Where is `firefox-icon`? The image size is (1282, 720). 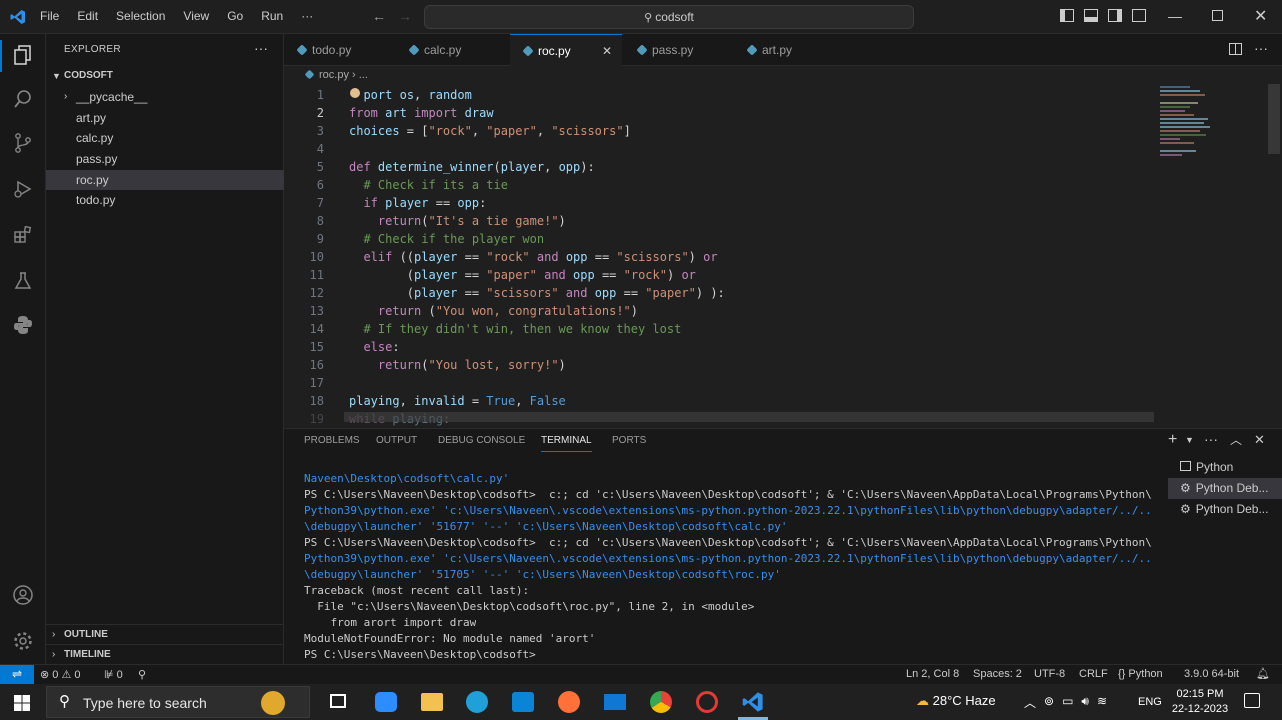
firefox-icon is located at coordinates (569, 702).